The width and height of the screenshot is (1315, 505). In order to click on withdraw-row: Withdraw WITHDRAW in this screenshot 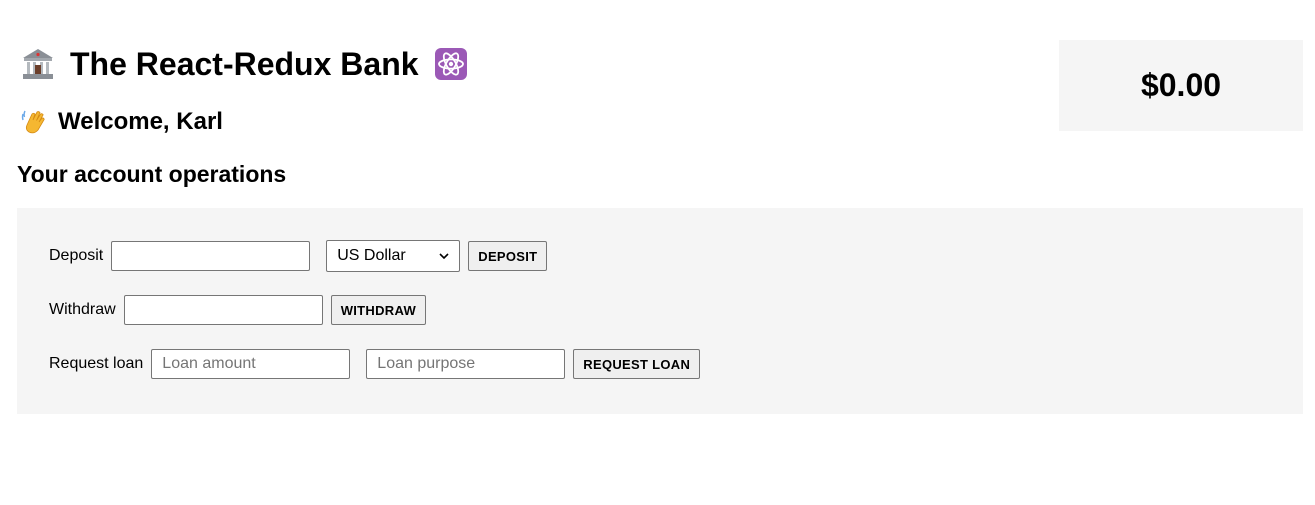, I will do `click(238, 310)`.